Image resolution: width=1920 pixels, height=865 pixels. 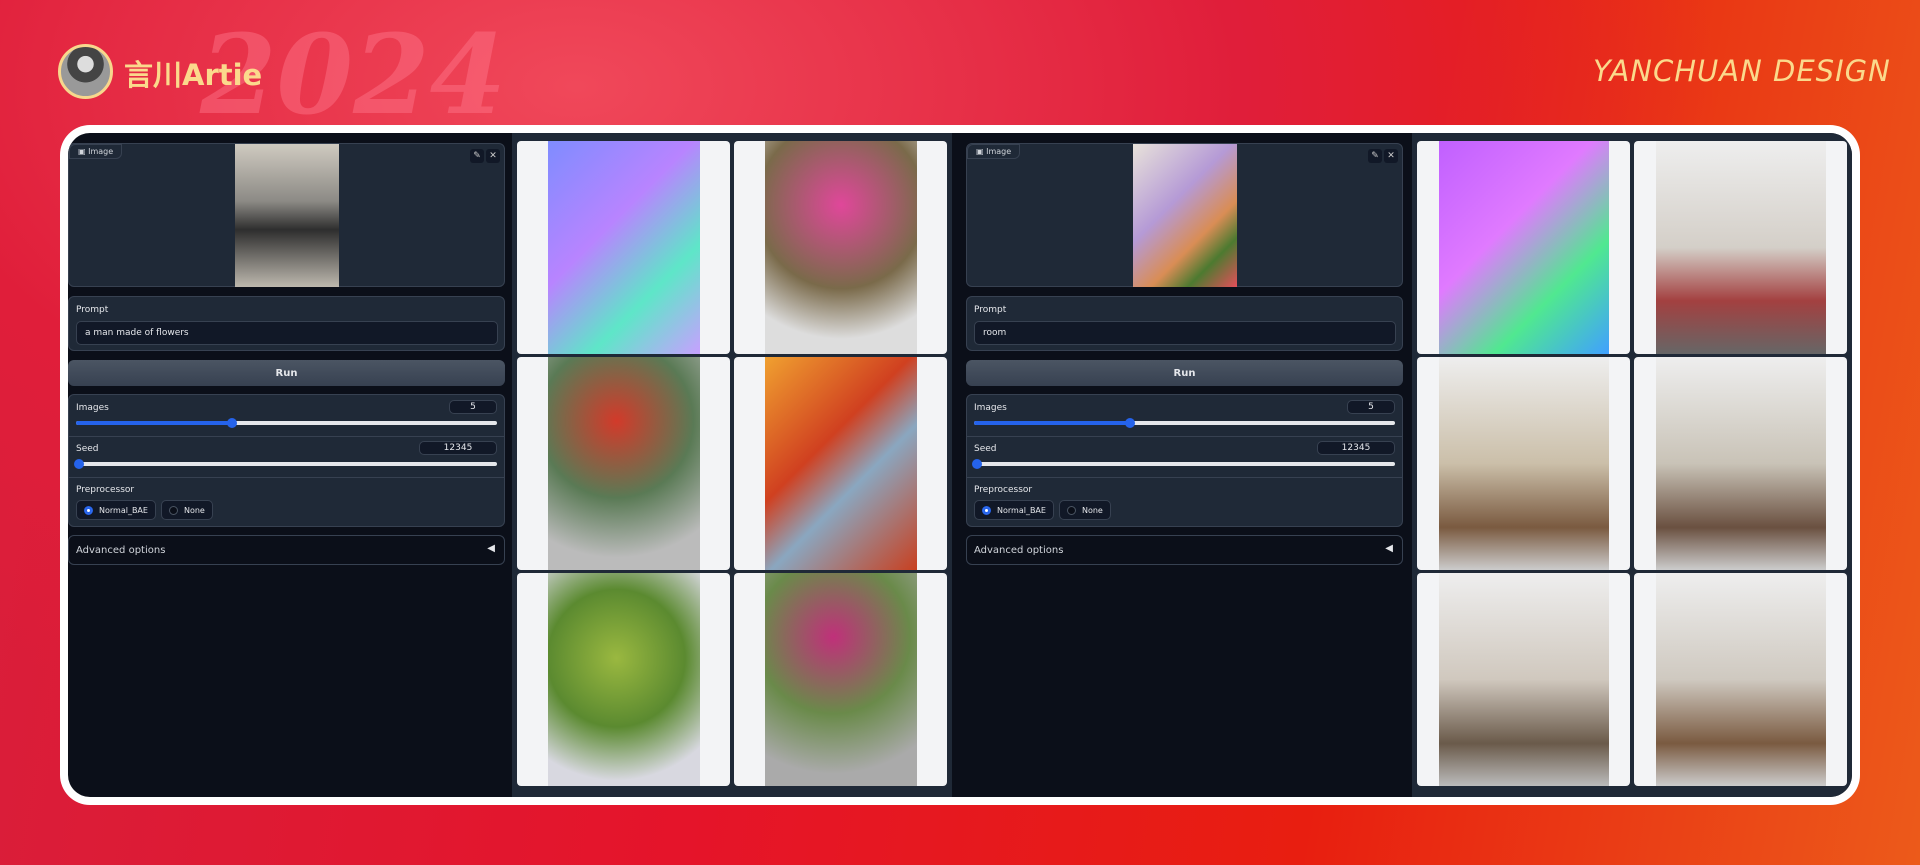 I want to click on brand-name: 言川Artie, so click(x=193, y=75).